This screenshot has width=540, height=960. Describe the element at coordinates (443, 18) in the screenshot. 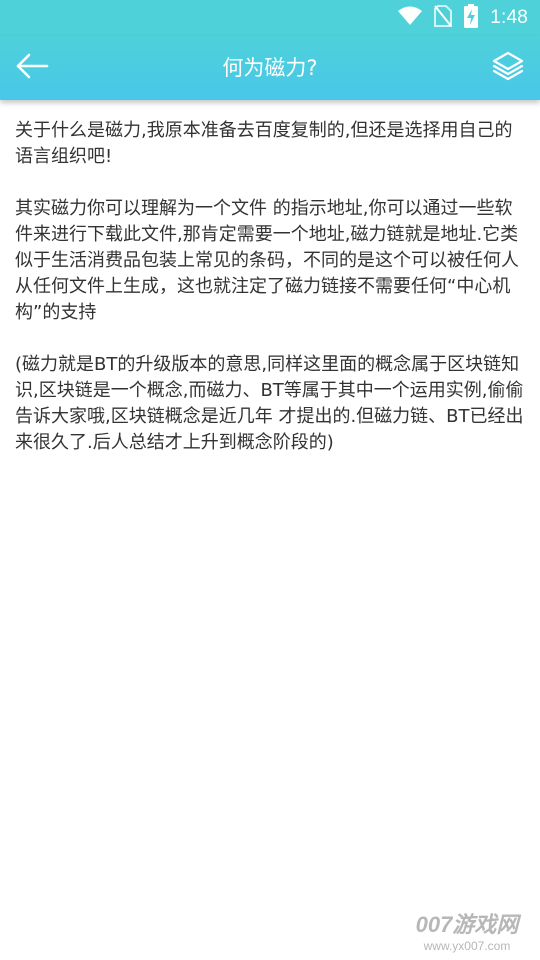

I see `no-sim-icon` at that location.